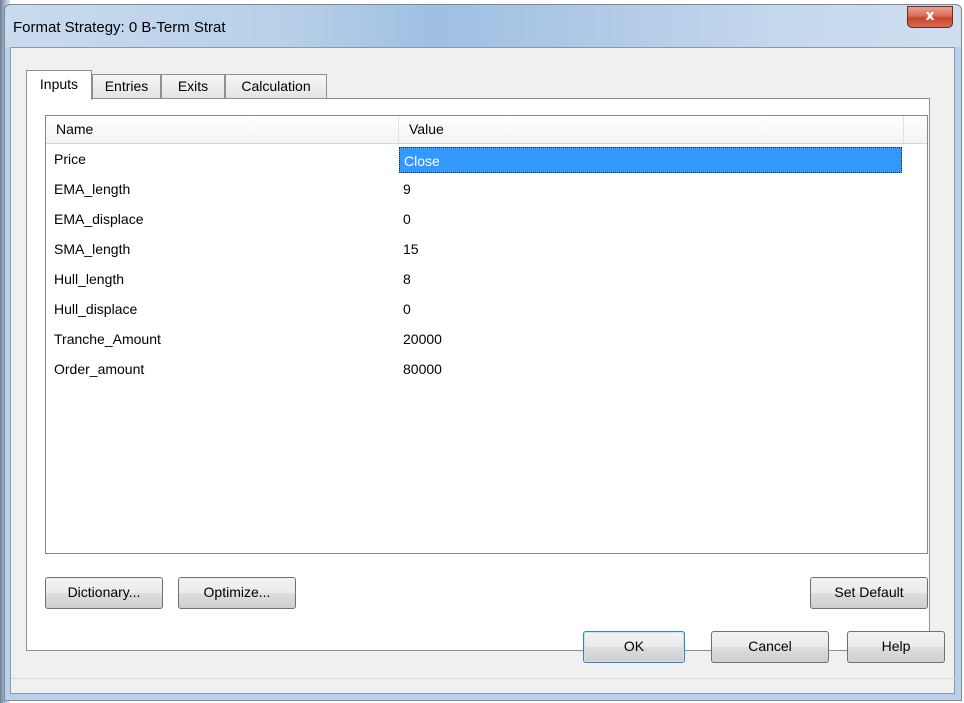 This screenshot has height=703, width=964. I want to click on tab-calculation-label: Calculation, so click(276, 86).